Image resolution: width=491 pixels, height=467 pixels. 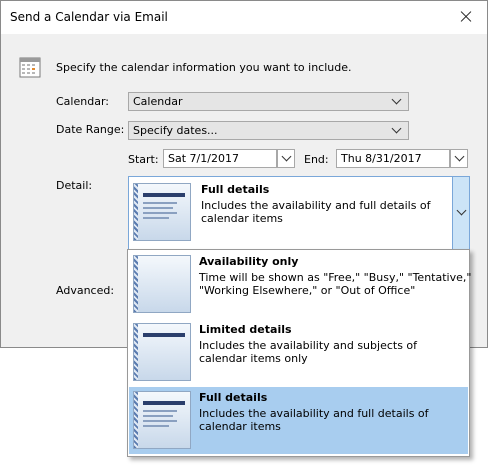 I want to click on close-icon, so click(x=466, y=17).